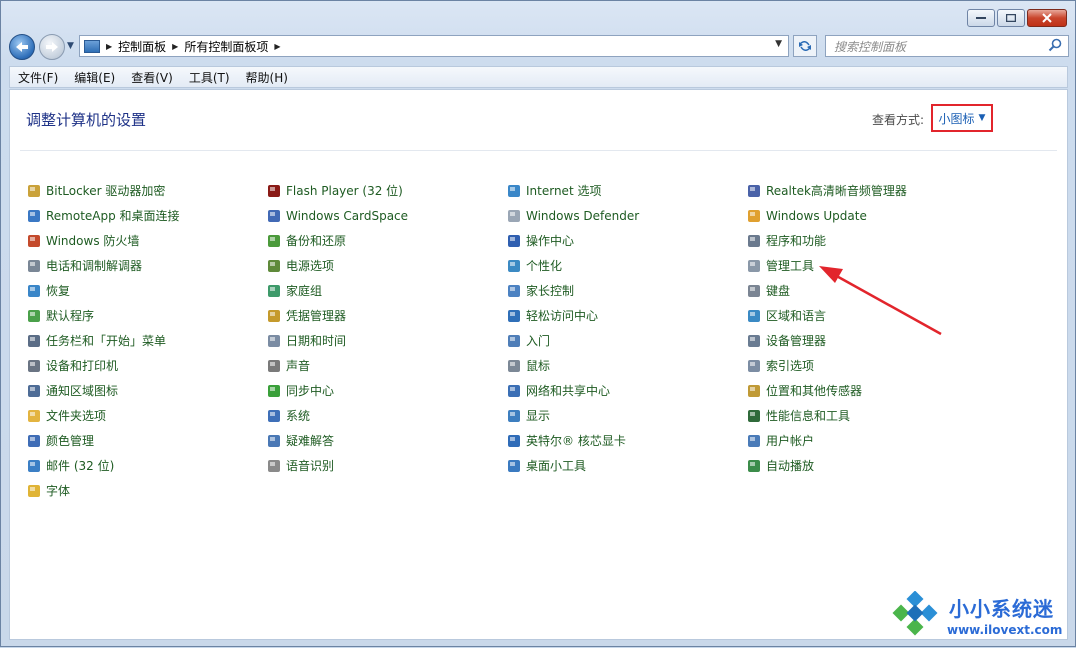  Describe the element at coordinates (626, 290) in the screenshot. I see `control-panel-item: 家长控制` at that location.